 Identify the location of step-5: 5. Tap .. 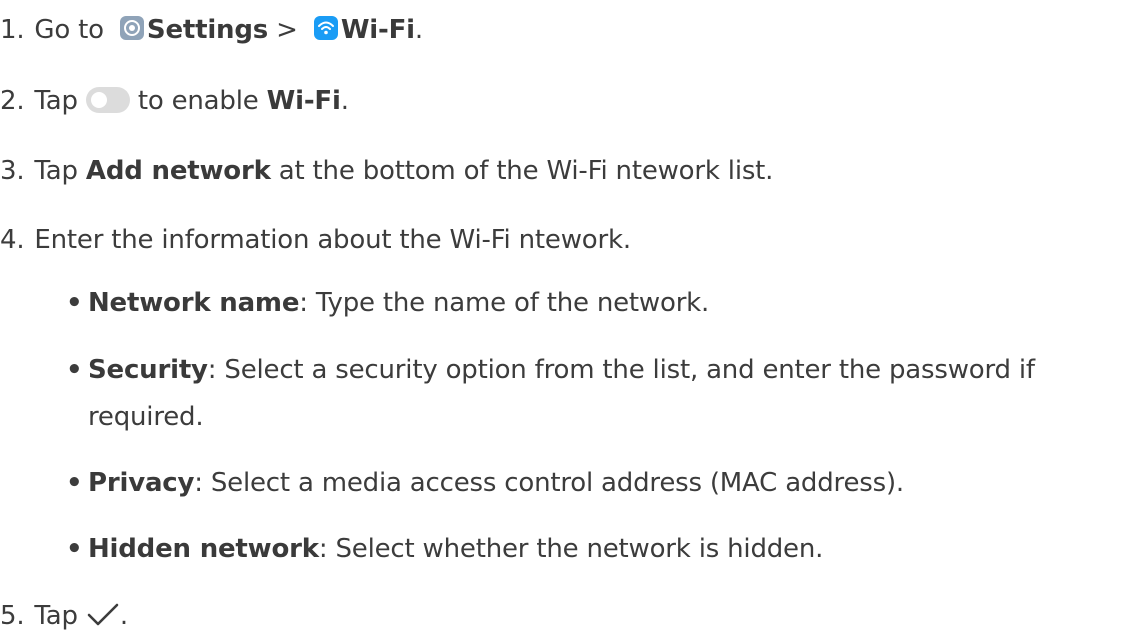
(64, 616).